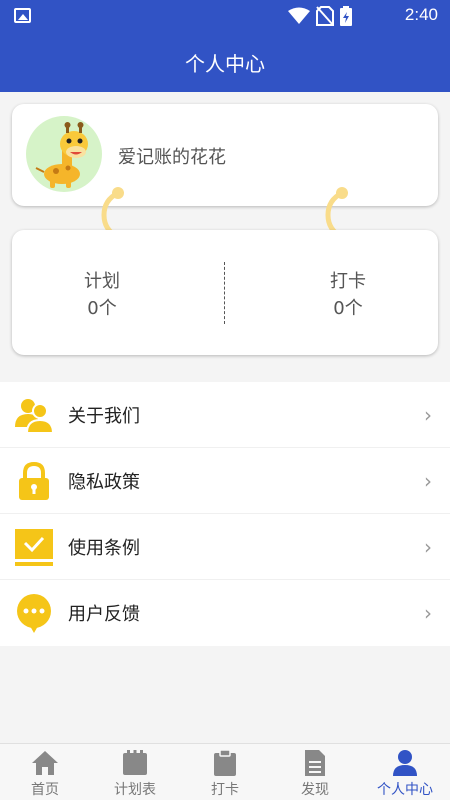 Image resolution: width=450 pixels, height=800 pixels. I want to click on menu-item-about: 关于我们 ›, so click(225, 415).